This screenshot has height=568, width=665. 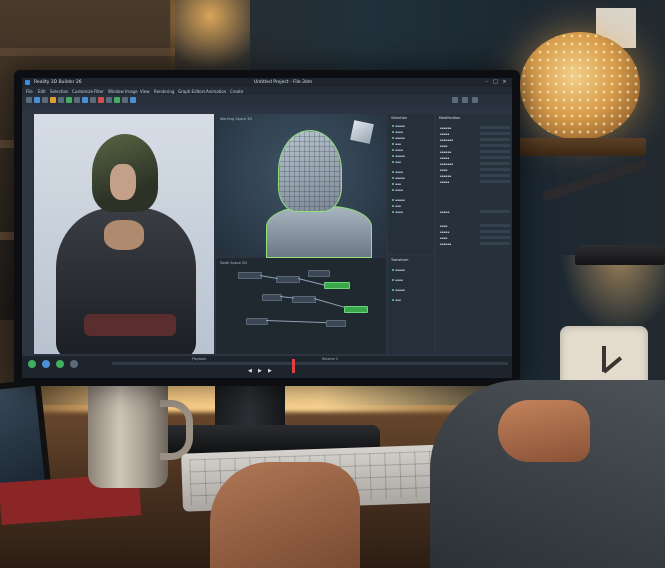 What do you see at coordinates (199, 359) in the screenshot?
I see `timeline-label: Playback` at bounding box center [199, 359].